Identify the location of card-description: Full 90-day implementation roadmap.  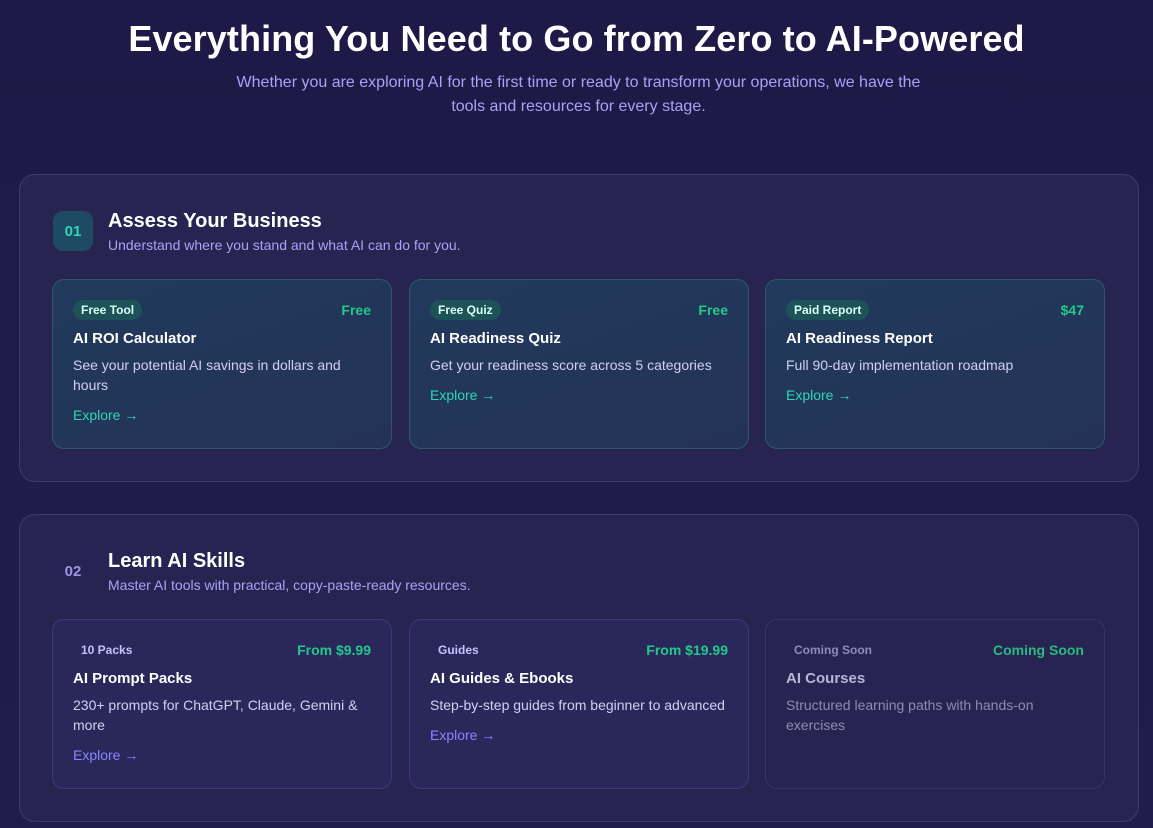
(900, 365).